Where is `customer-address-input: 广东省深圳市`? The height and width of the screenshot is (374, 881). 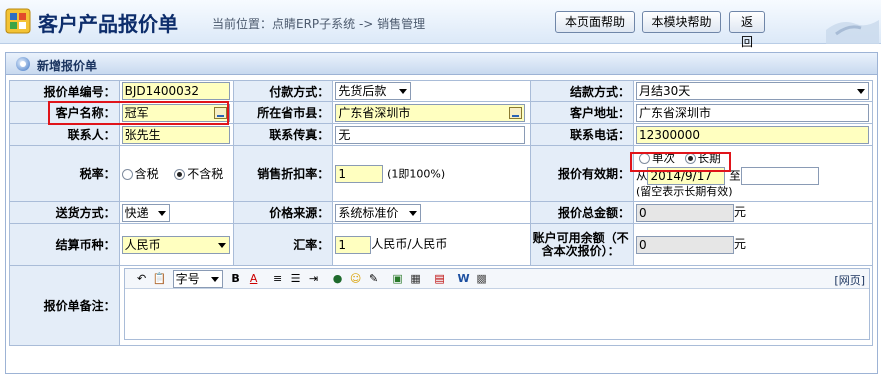 customer-address-input: 广东省深圳市 is located at coordinates (752, 112).